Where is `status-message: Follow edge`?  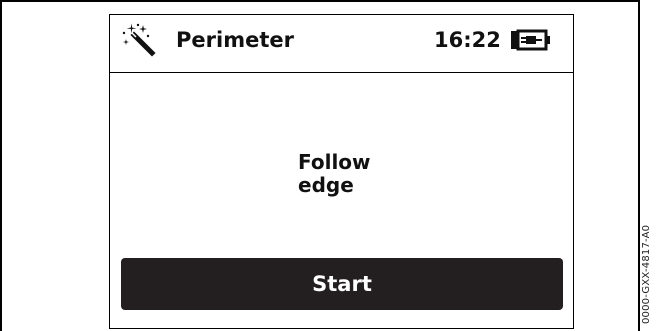
status-message: Follow edge is located at coordinates (334, 174).